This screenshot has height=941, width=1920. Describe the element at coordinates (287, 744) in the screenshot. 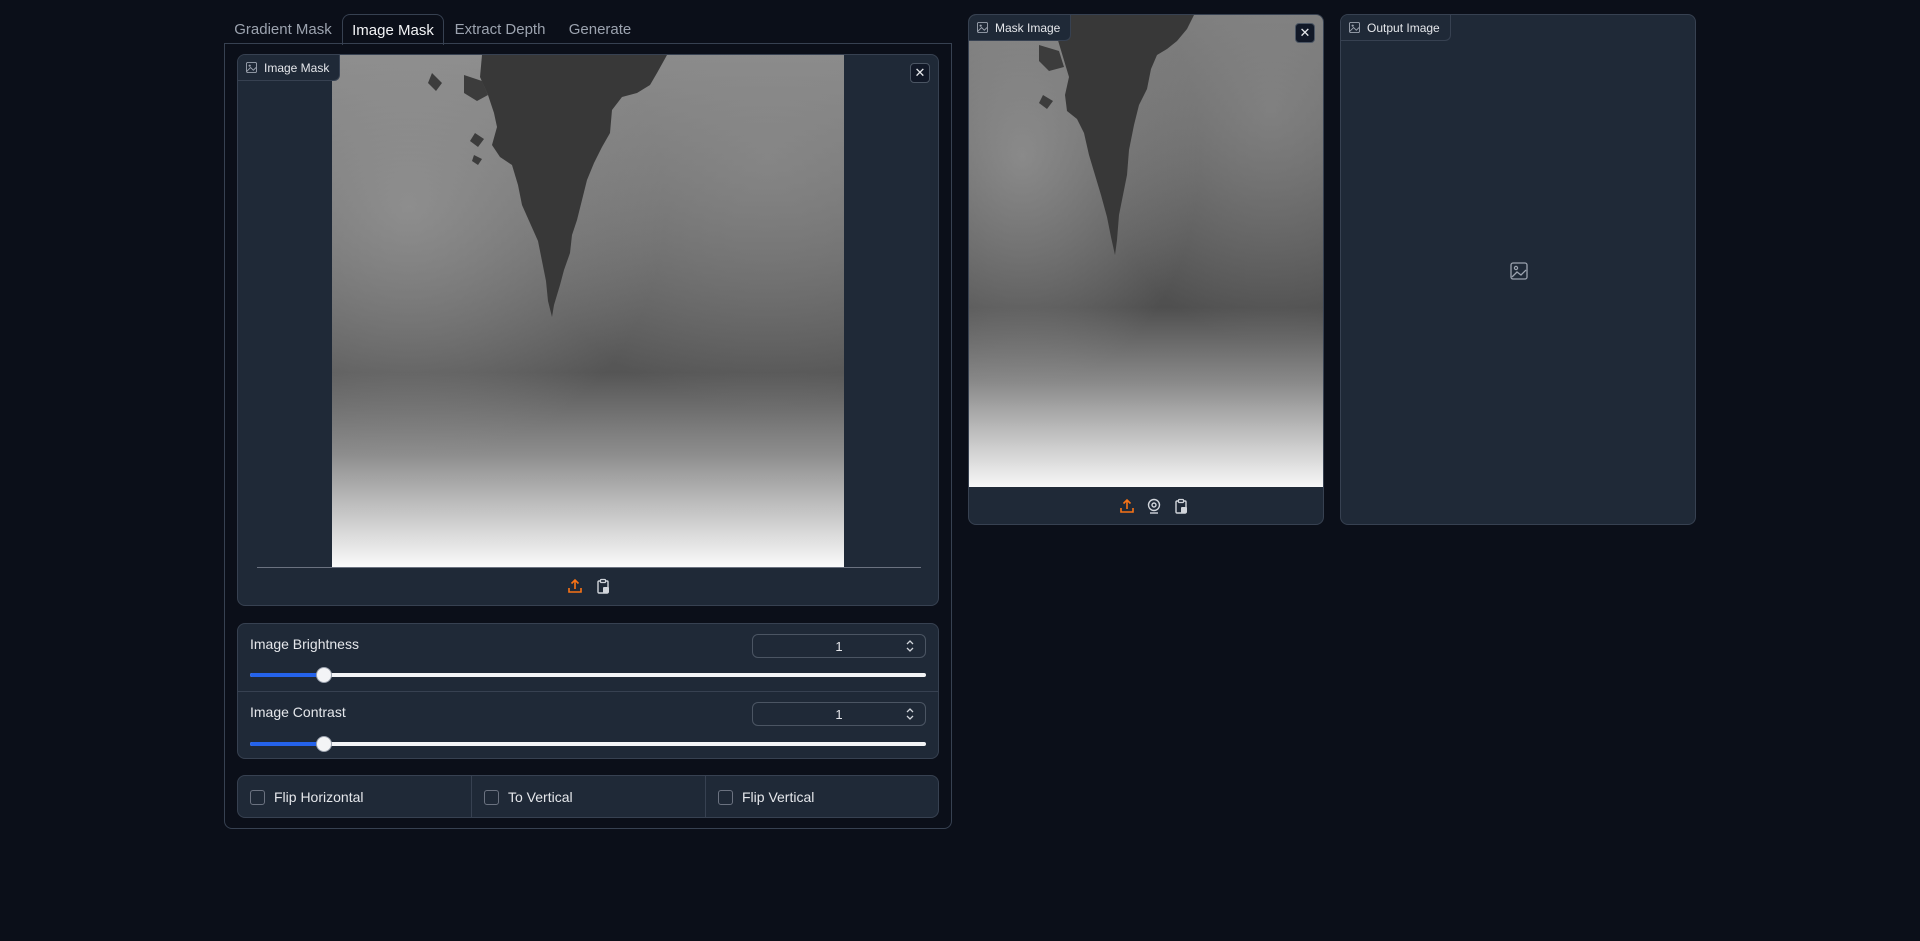

I see `contrast-slider-fill` at that location.